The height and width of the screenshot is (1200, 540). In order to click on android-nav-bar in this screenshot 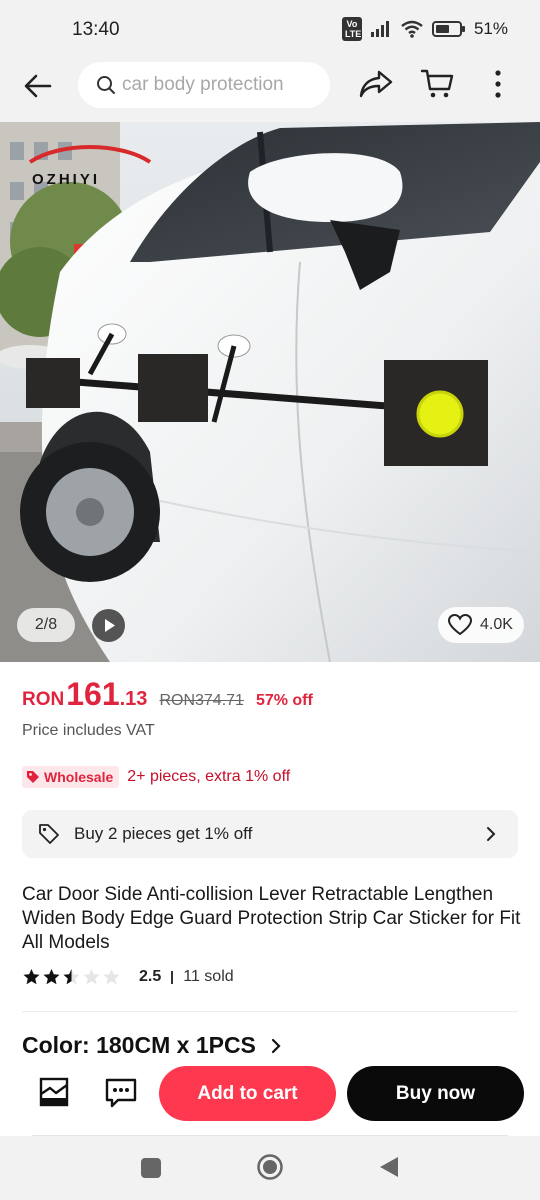, I will do `click(270, 1168)`.